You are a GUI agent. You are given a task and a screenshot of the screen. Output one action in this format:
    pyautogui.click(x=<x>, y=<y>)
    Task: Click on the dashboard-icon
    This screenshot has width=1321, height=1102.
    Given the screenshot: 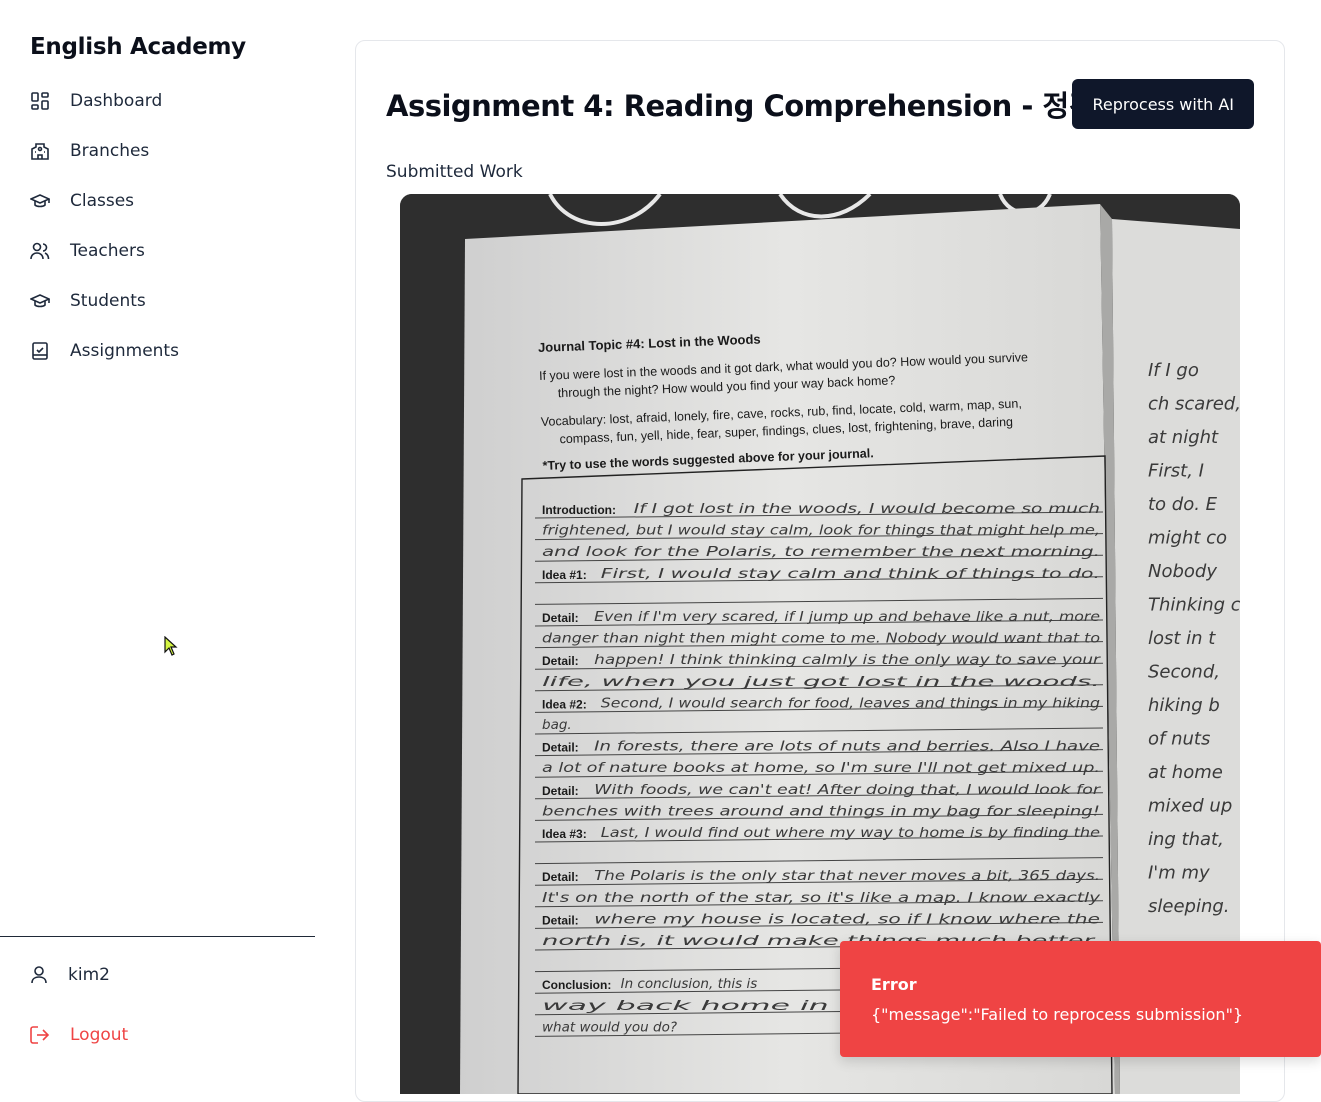 What is the action you would take?
    pyautogui.click(x=40, y=101)
    